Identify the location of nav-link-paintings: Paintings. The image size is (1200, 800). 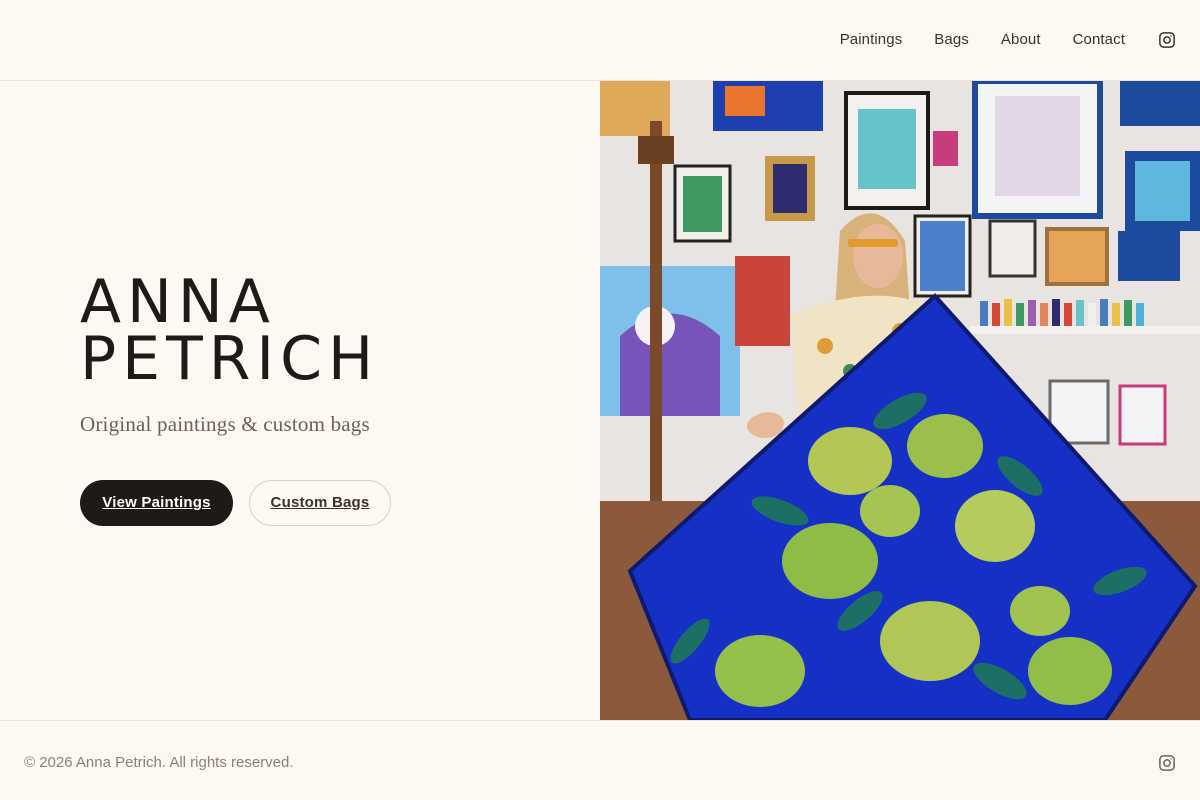
(871, 40).